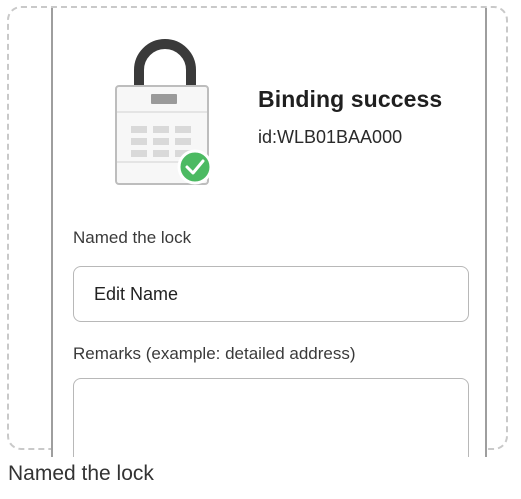 The image size is (521, 499). Describe the element at coordinates (330, 137) in the screenshot. I see `lock-id-text: id:WLB01BAA000` at that location.